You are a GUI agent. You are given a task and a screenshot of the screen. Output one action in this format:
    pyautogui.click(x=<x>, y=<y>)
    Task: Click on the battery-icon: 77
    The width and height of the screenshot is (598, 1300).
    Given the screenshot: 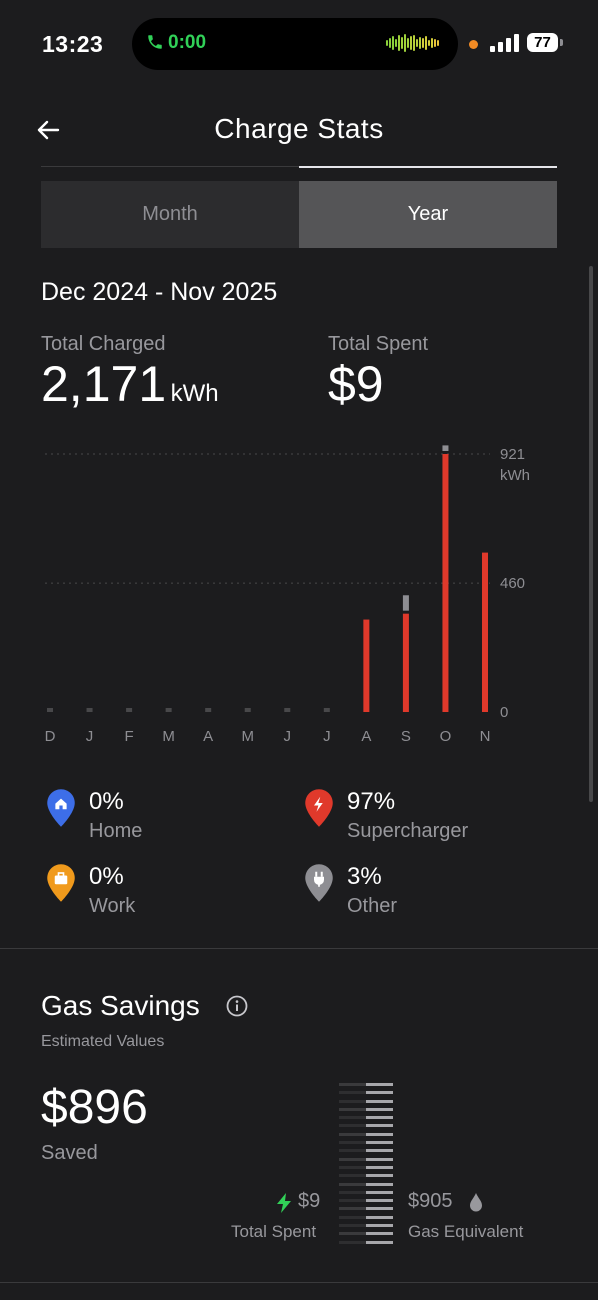 What is the action you would take?
    pyautogui.click(x=545, y=43)
    